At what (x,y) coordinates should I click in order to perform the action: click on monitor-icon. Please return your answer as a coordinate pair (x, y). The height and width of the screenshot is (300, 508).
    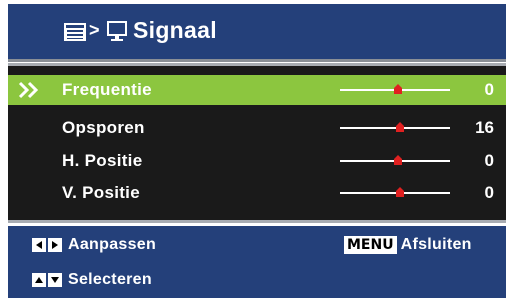
    Looking at the image, I should click on (117, 31).